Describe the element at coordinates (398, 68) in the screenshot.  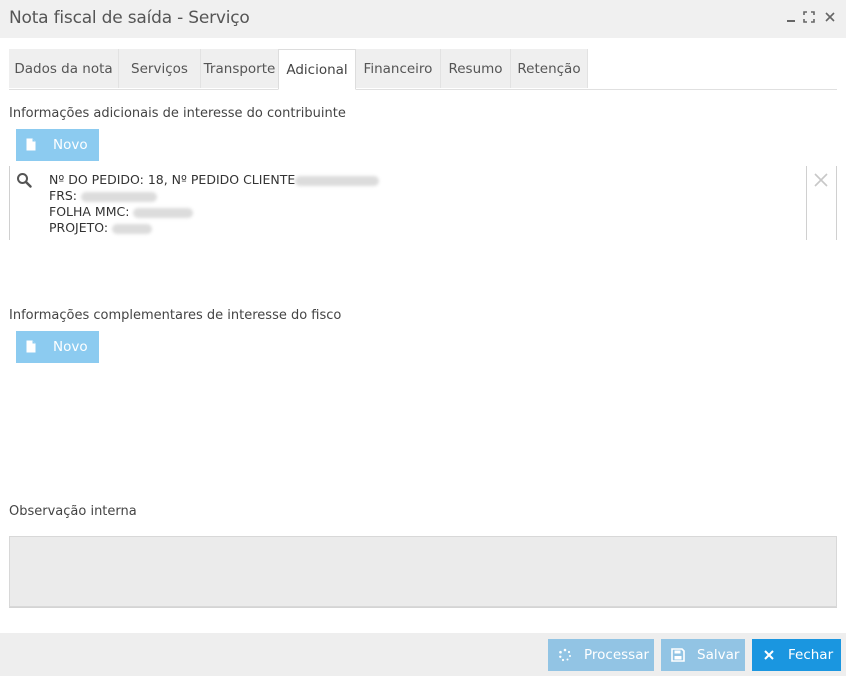
I see `tab-financeiro: Financeiro` at that location.